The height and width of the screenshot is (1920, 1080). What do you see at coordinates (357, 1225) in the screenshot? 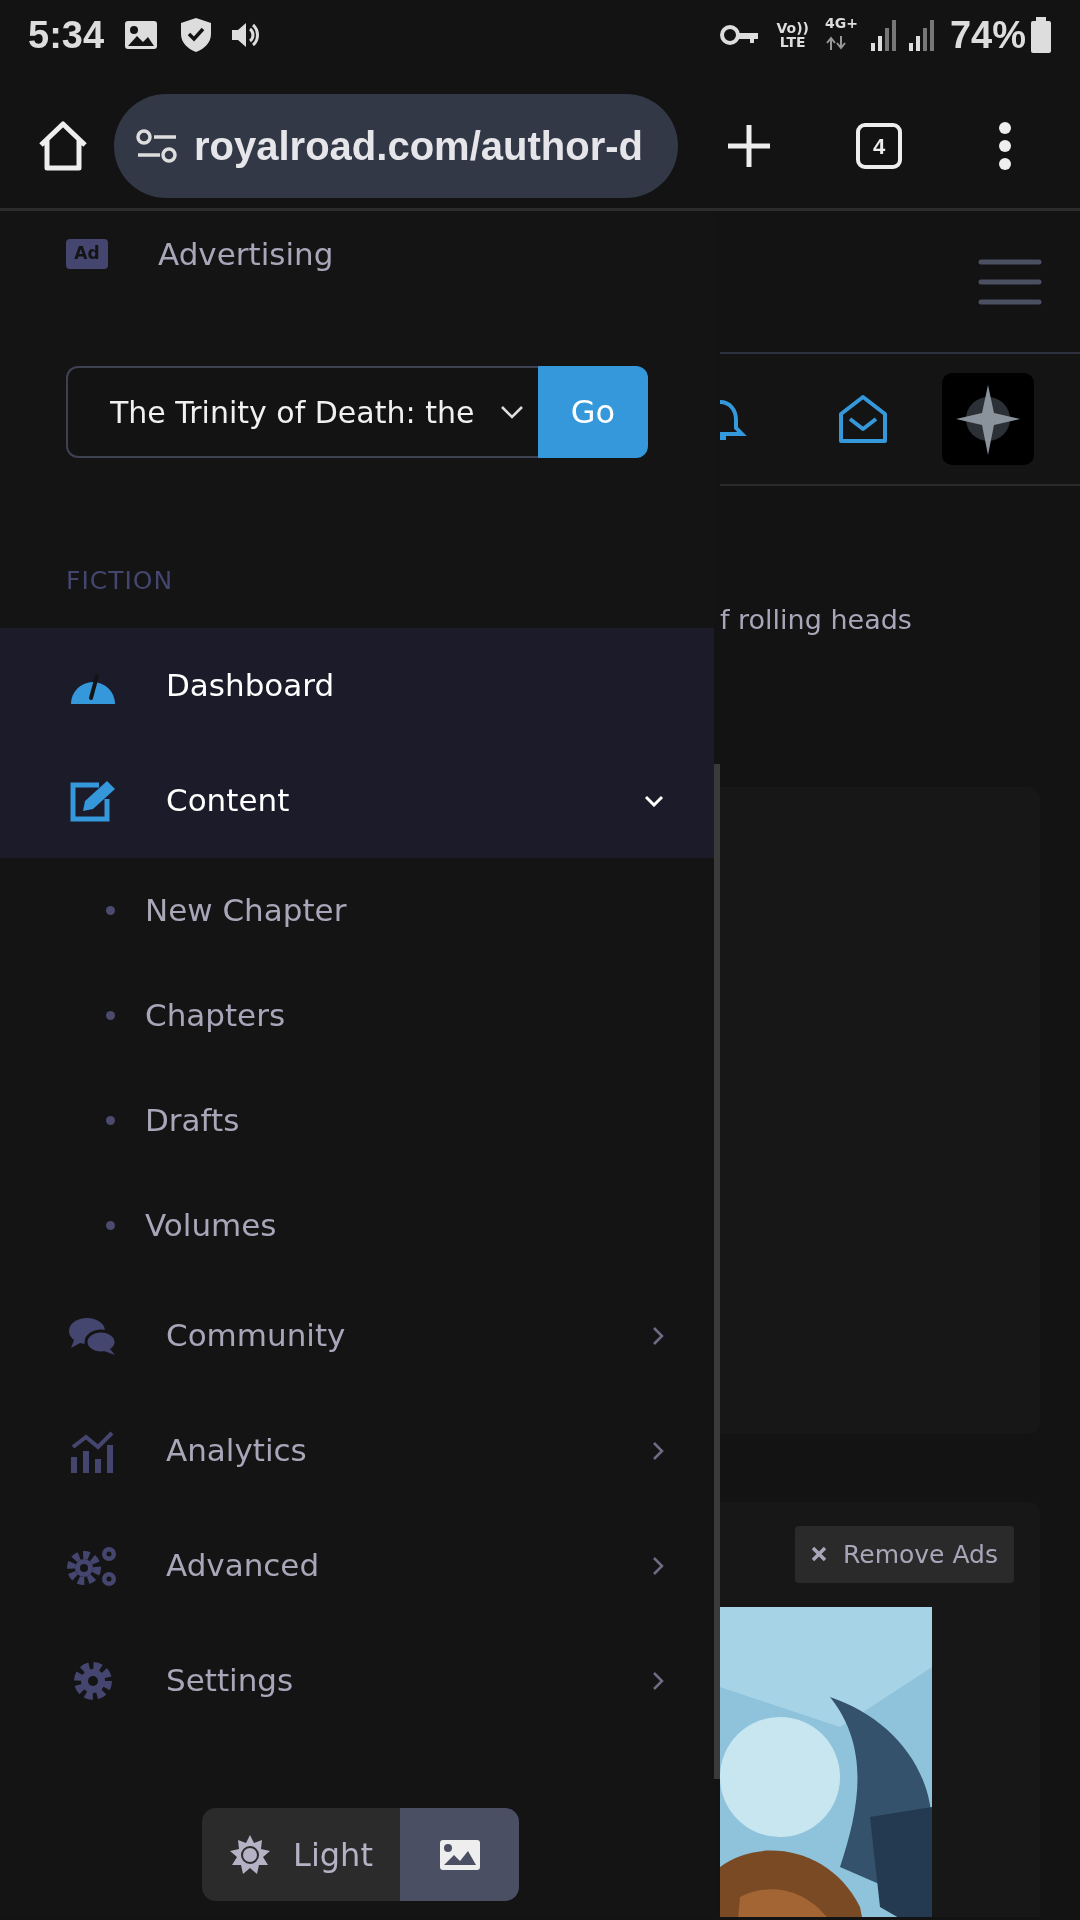
I see `submenu-item: Volumes` at bounding box center [357, 1225].